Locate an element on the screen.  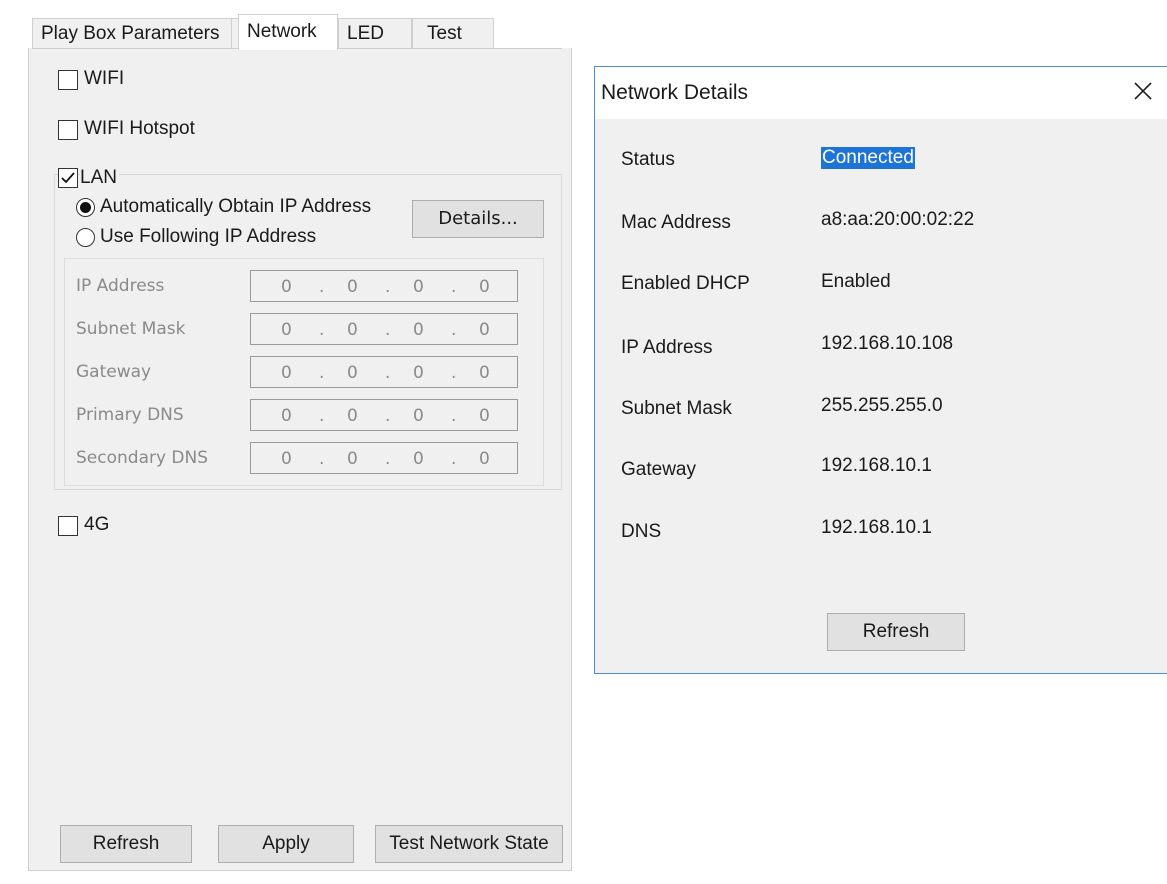
manual-ip-label: Use Following IP Address is located at coordinates (208, 236).